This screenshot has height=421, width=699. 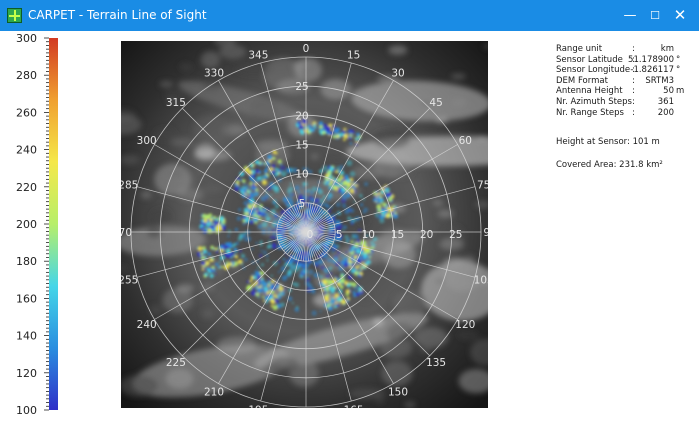 I want to click on info-row: Sensor Latitude:51.178900 °, so click(x=627, y=60).